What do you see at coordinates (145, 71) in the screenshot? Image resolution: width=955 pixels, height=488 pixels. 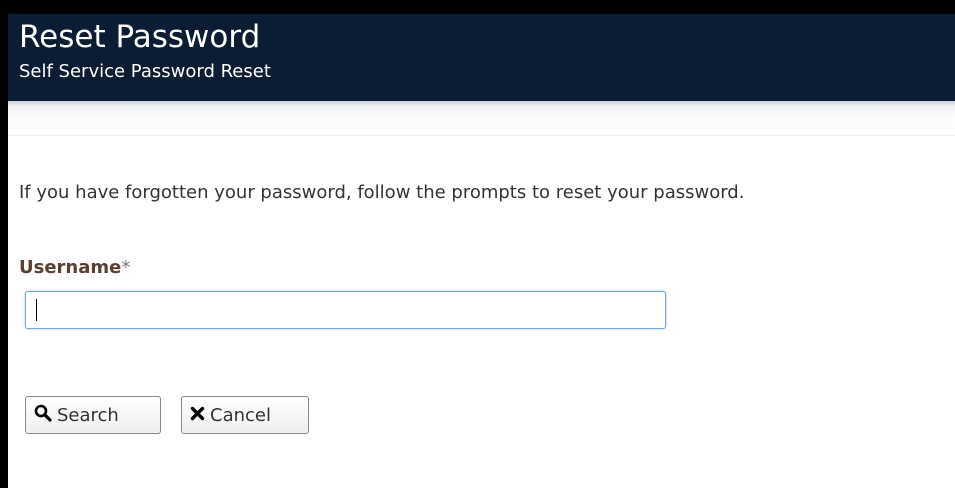 I see `page-subtitle: Self Service Password Reset` at bounding box center [145, 71].